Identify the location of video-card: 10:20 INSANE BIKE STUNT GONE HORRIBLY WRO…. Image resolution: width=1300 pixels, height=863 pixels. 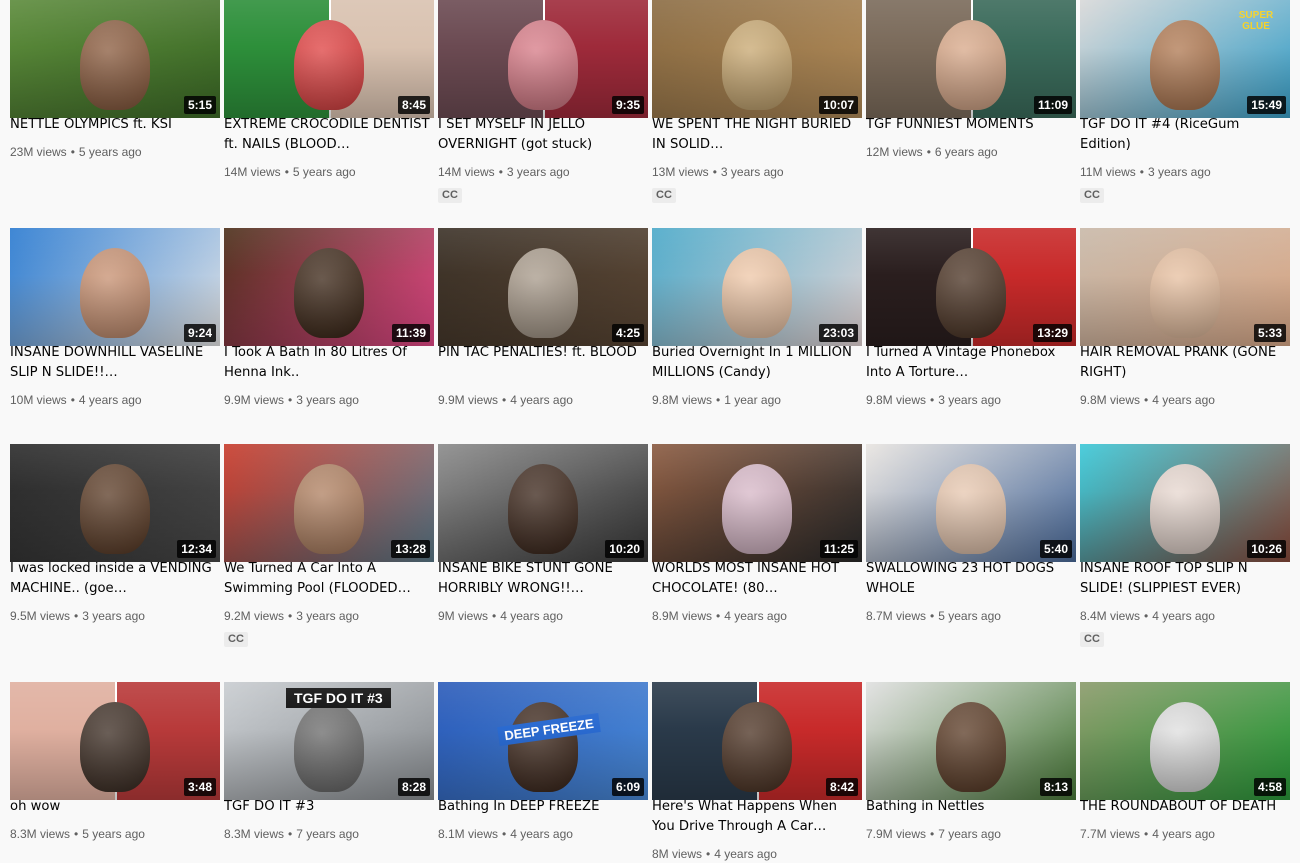
(543, 534).